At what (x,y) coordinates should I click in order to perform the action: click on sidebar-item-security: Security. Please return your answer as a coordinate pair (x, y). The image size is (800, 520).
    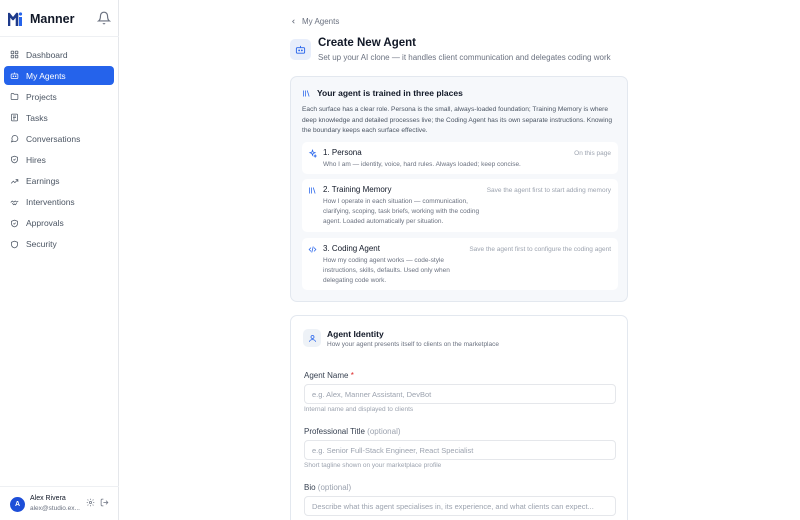
    Looking at the image, I should click on (59, 244).